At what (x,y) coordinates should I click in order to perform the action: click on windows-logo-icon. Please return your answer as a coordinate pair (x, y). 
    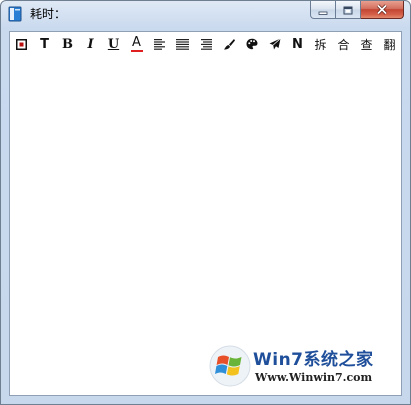
    Looking at the image, I should click on (230, 368).